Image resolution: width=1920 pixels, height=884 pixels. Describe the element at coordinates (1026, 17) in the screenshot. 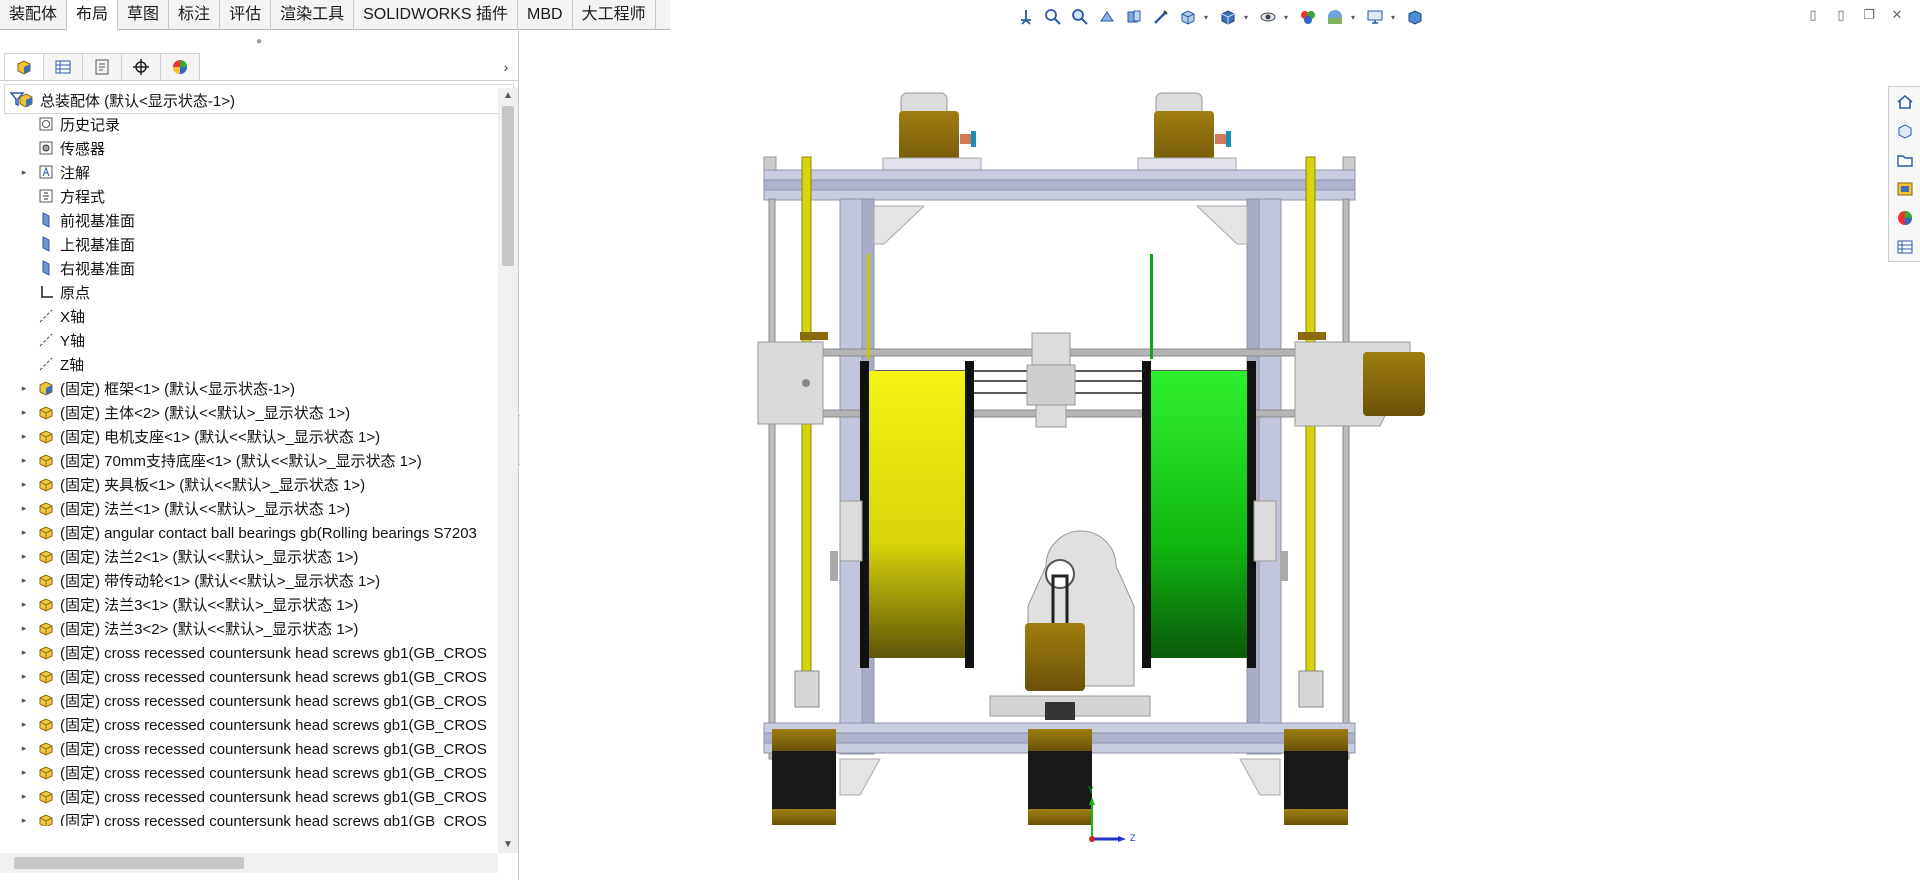

I see `view-orientation-icon` at that location.